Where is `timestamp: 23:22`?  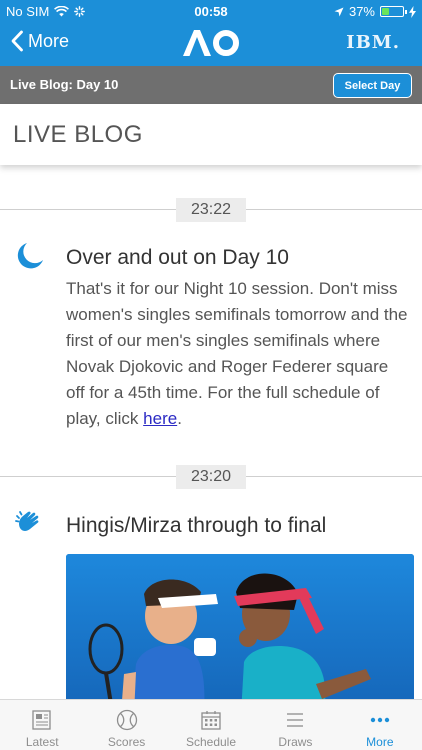
timestamp: 23:22 is located at coordinates (211, 210).